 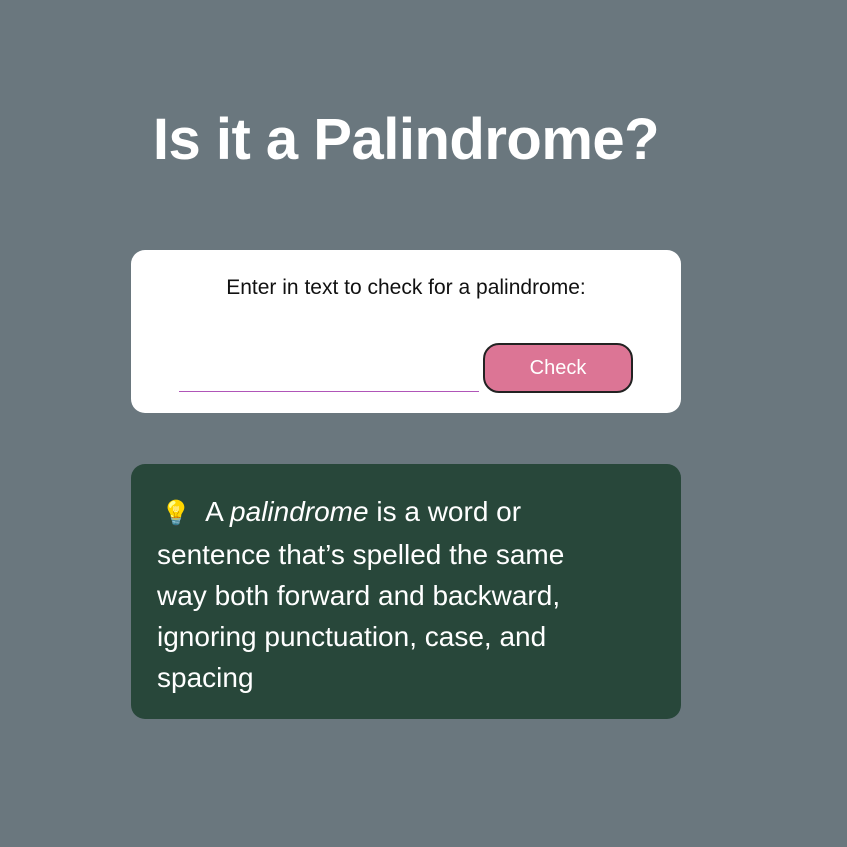 What do you see at coordinates (214, 511) in the screenshot?
I see `info-prefix: A` at bounding box center [214, 511].